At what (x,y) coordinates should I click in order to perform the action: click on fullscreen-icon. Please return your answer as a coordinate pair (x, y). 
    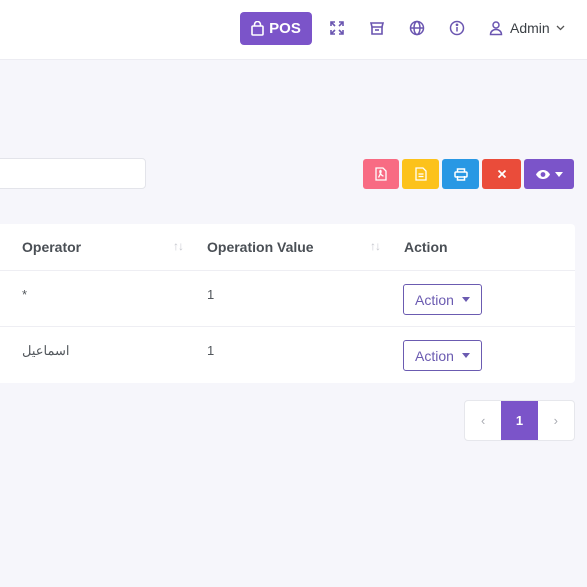
    Looking at the image, I should click on (337, 28).